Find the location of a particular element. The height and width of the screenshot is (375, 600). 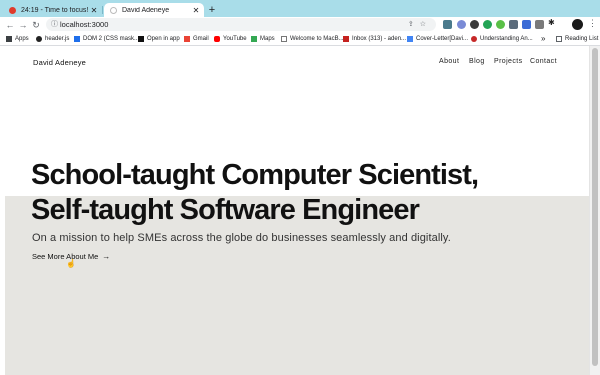

tab-divider is located at coordinates (102, 10).